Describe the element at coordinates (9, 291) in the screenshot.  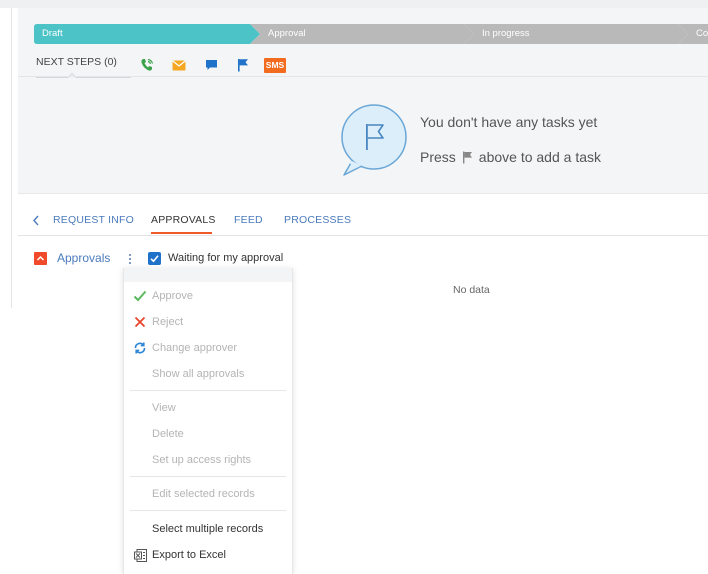
I see `left-gutter` at that location.